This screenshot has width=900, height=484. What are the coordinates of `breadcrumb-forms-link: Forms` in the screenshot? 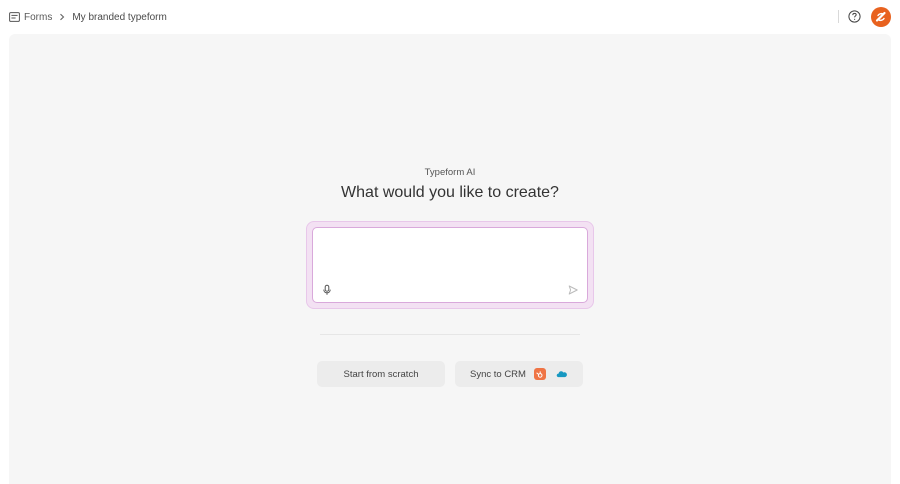 It's located at (38, 17).